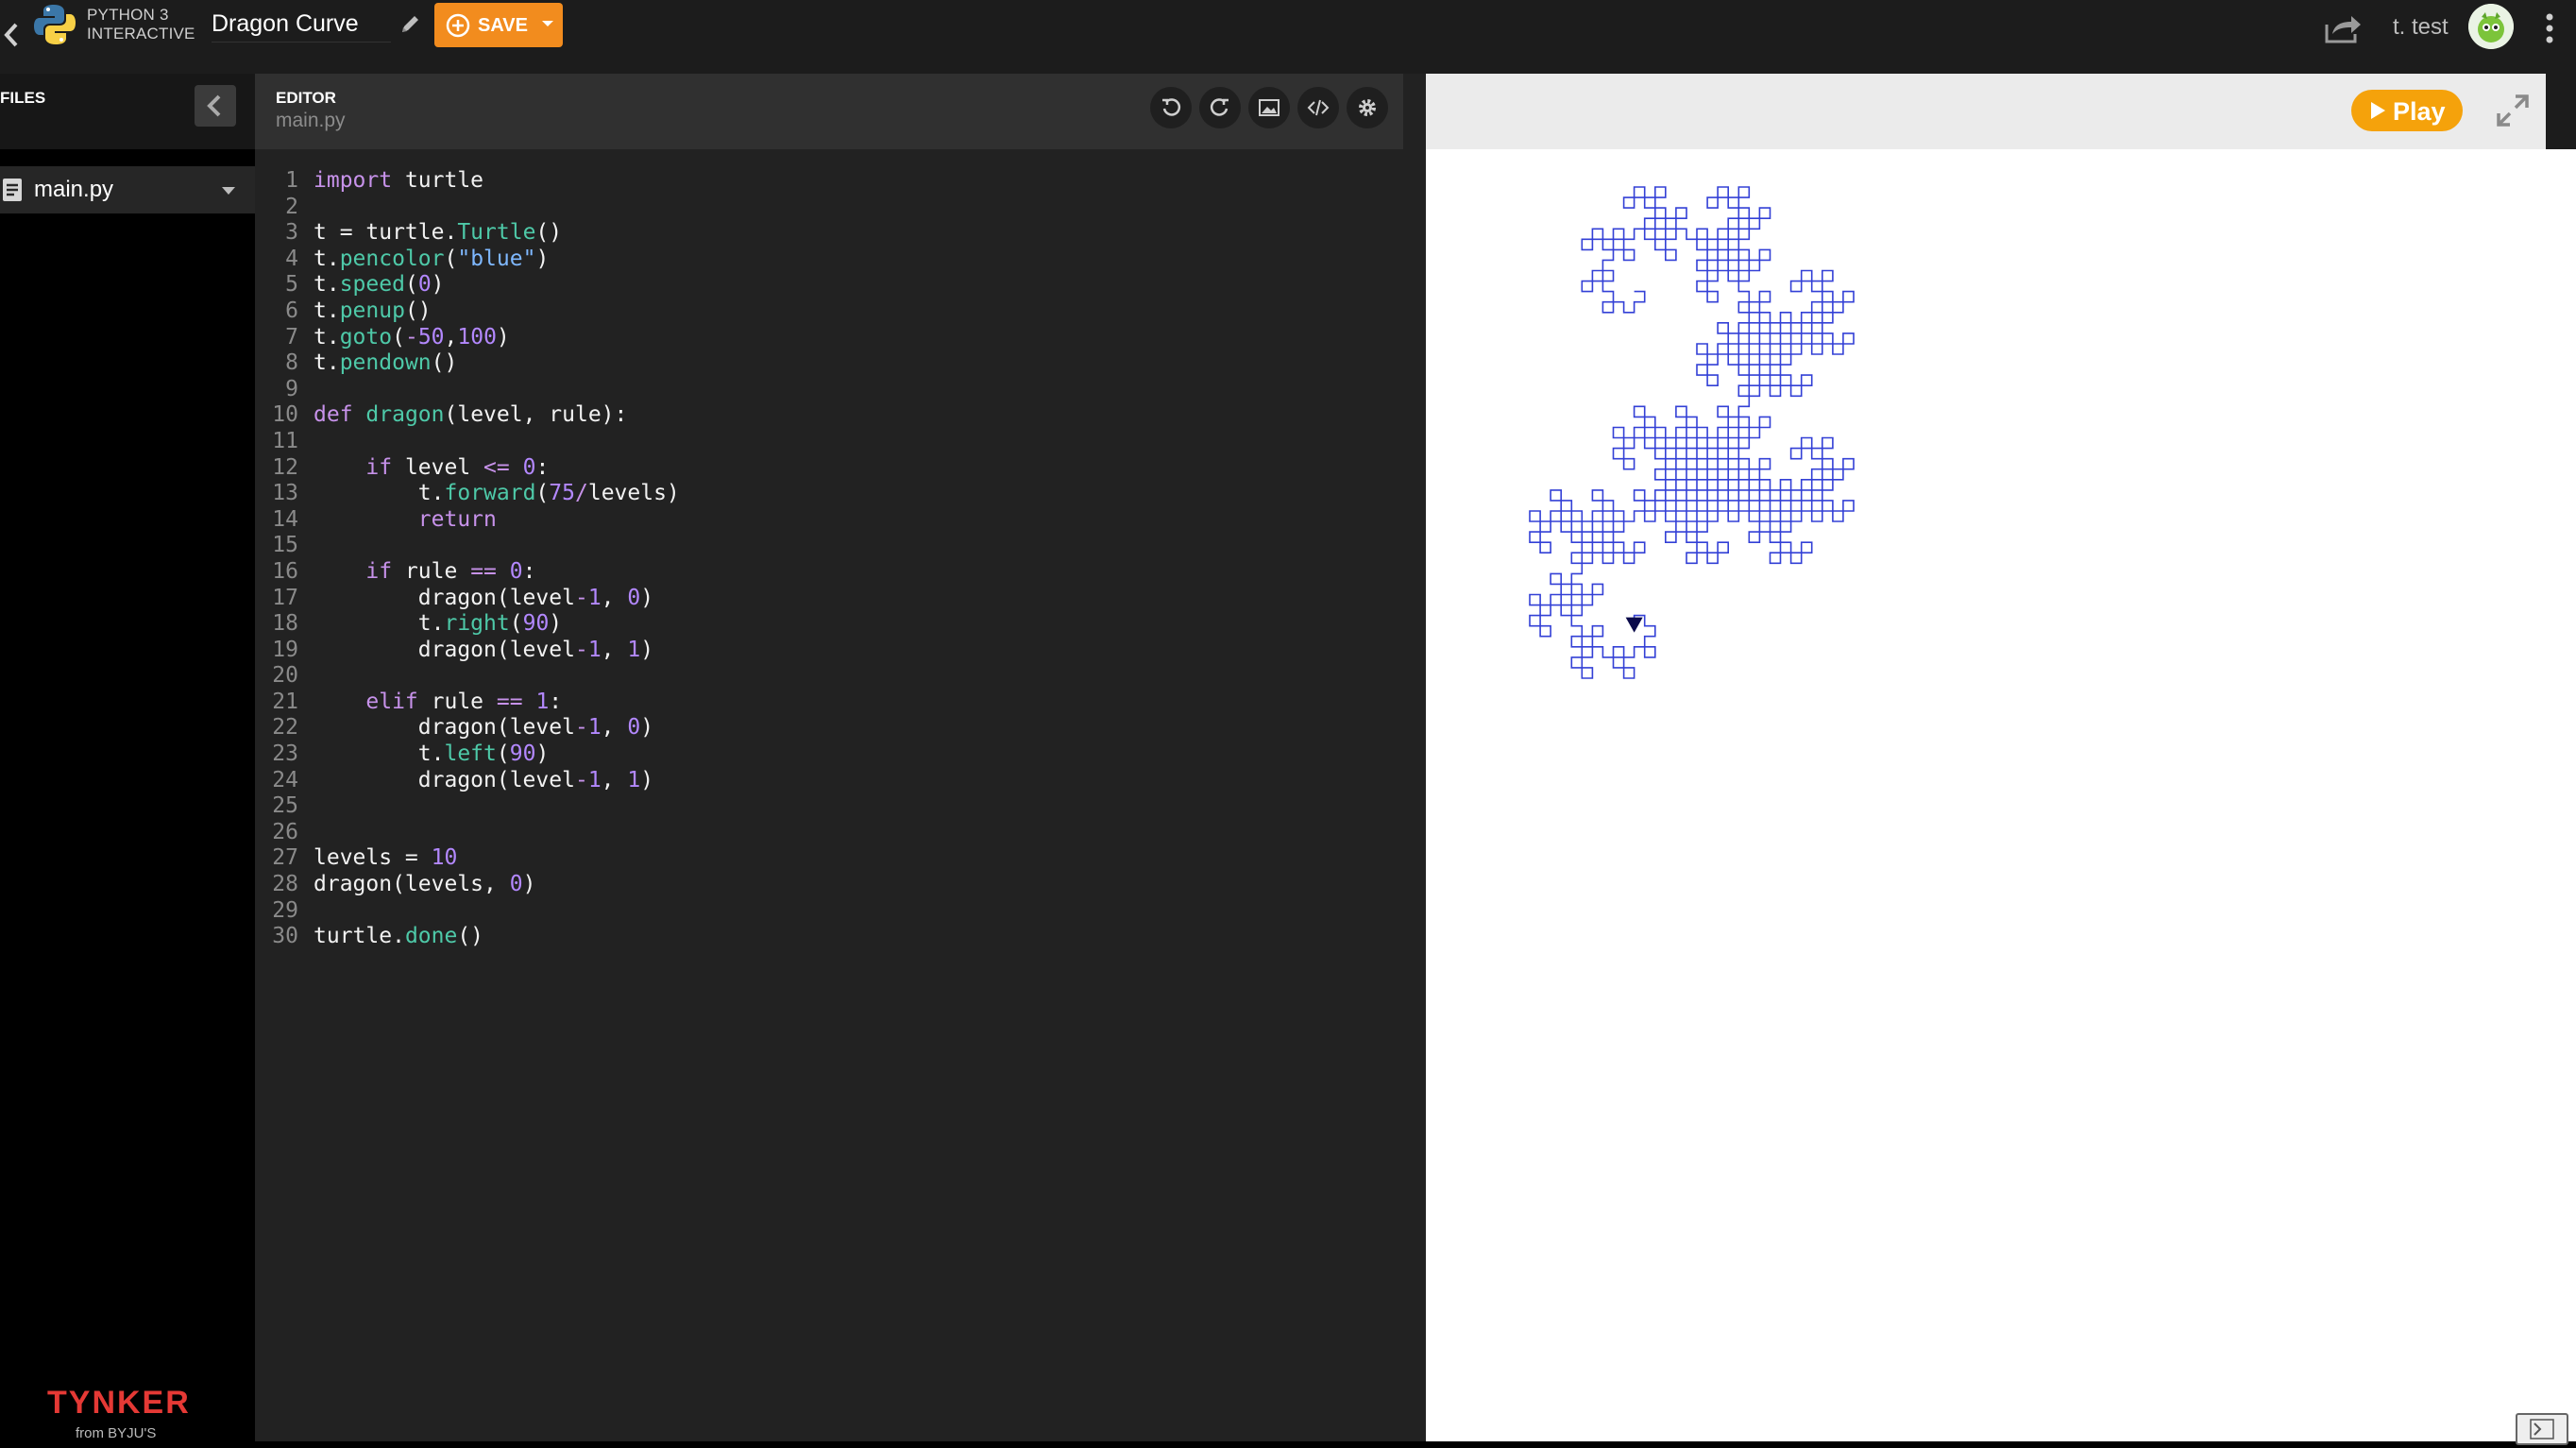  Describe the element at coordinates (2421, 27) in the screenshot. I see `user-name: t. test` at that location.